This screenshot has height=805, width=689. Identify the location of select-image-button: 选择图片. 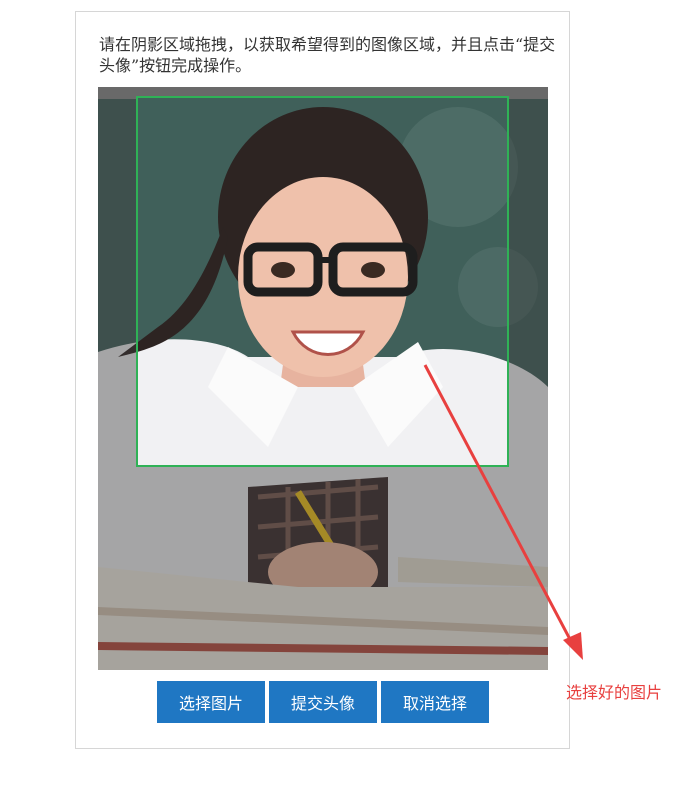
(211, 702).